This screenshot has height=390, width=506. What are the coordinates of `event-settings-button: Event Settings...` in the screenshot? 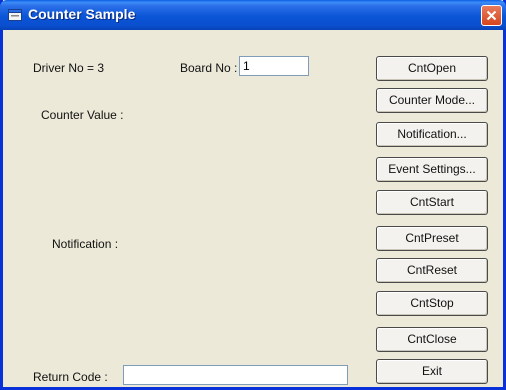 It's located at (432, 169).